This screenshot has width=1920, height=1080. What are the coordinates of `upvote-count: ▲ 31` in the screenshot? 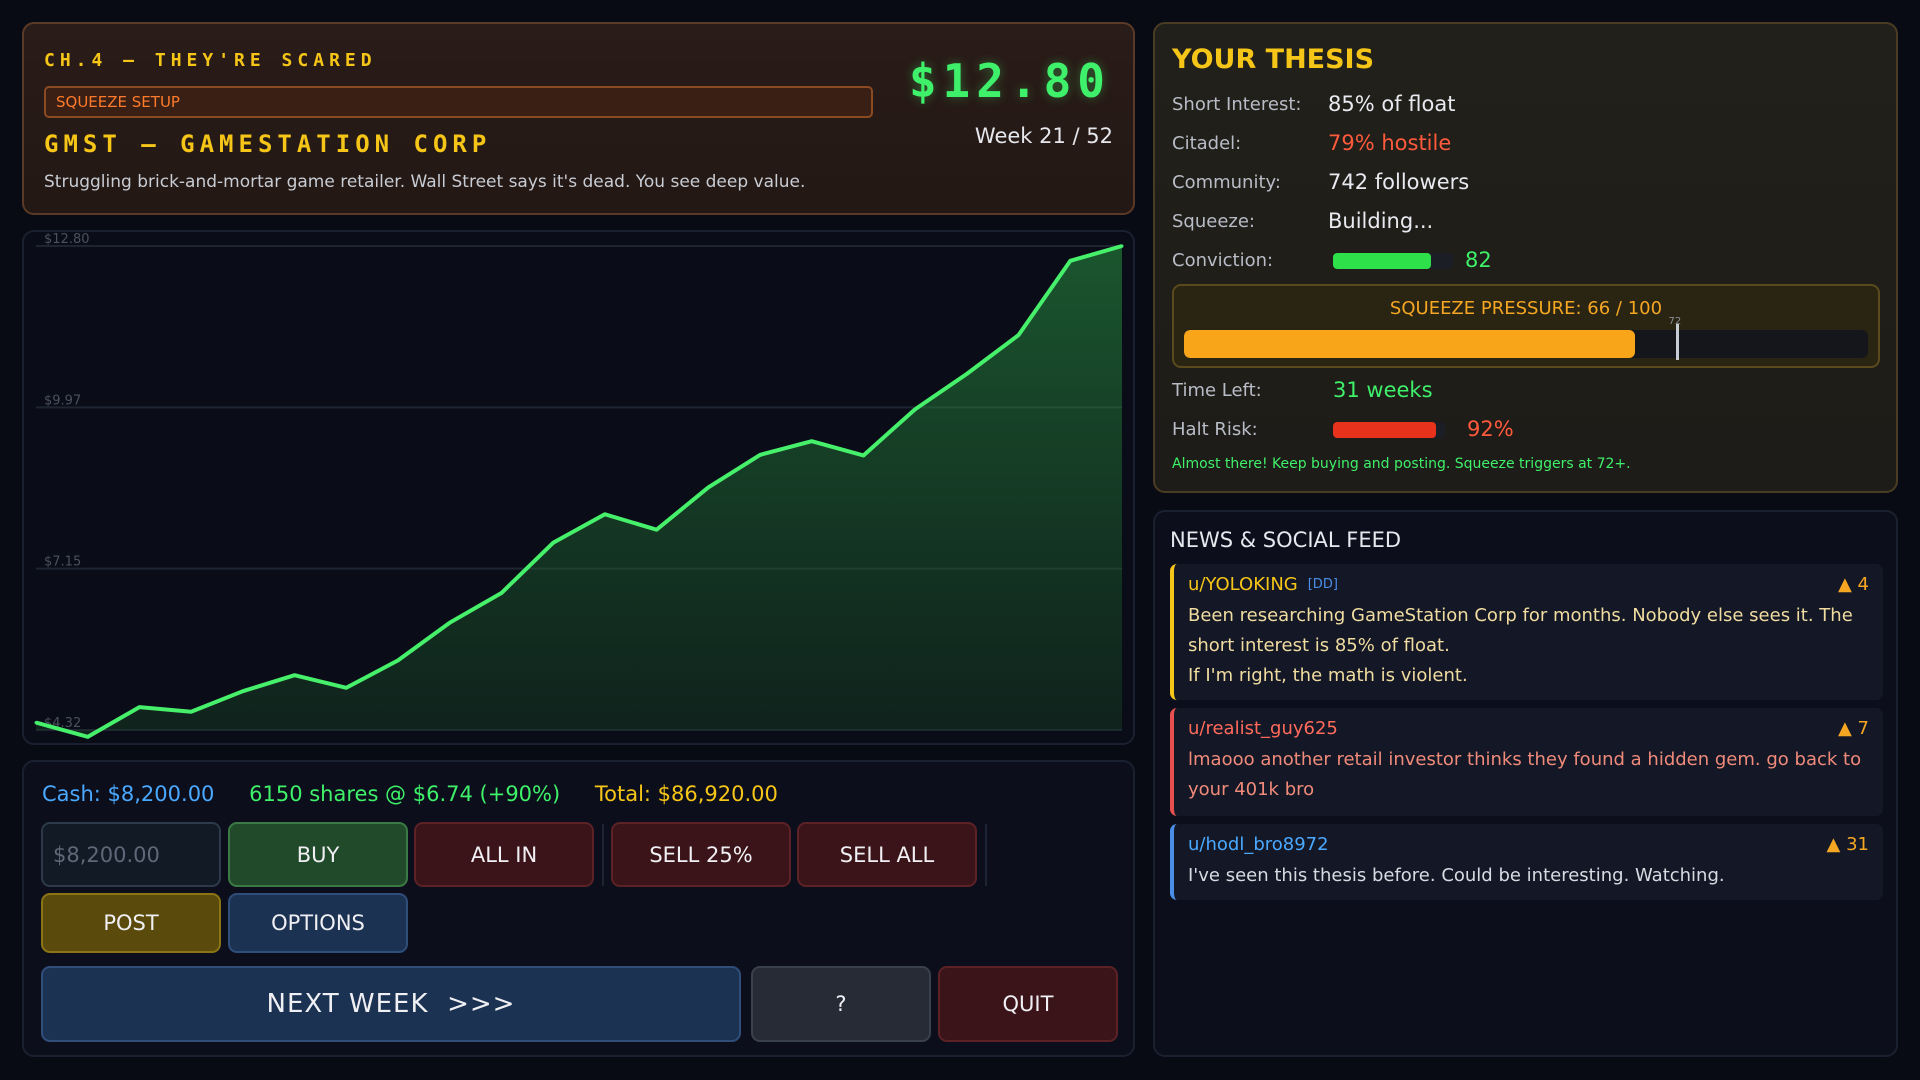 It's located at (1848, 844).